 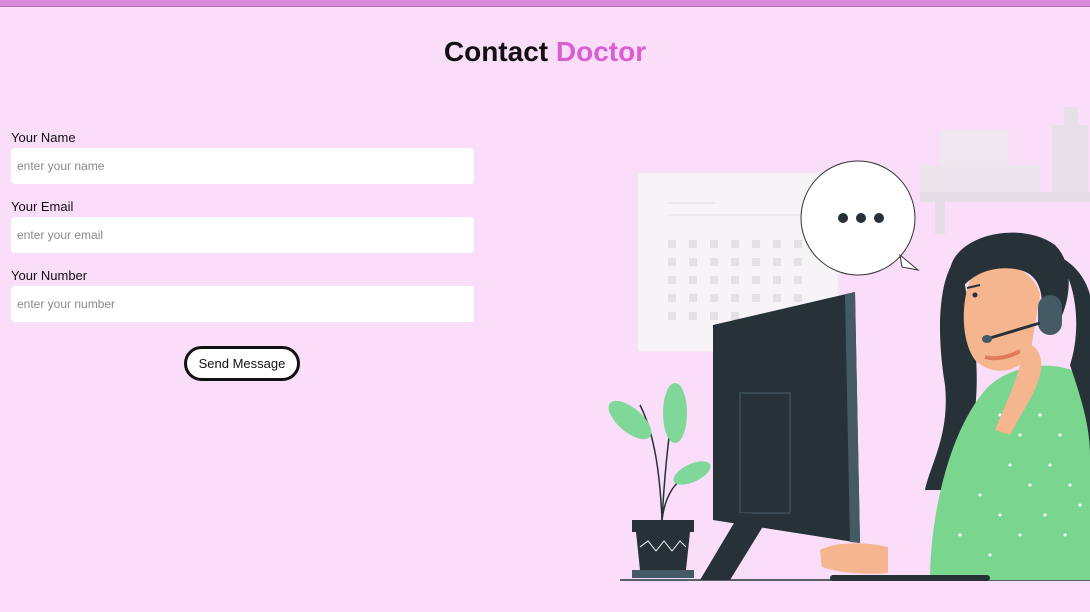 What do you see at coordinates (49, 275) in the screenshot?
I see `number-label: Your Number` at bounding box center [49, 275].